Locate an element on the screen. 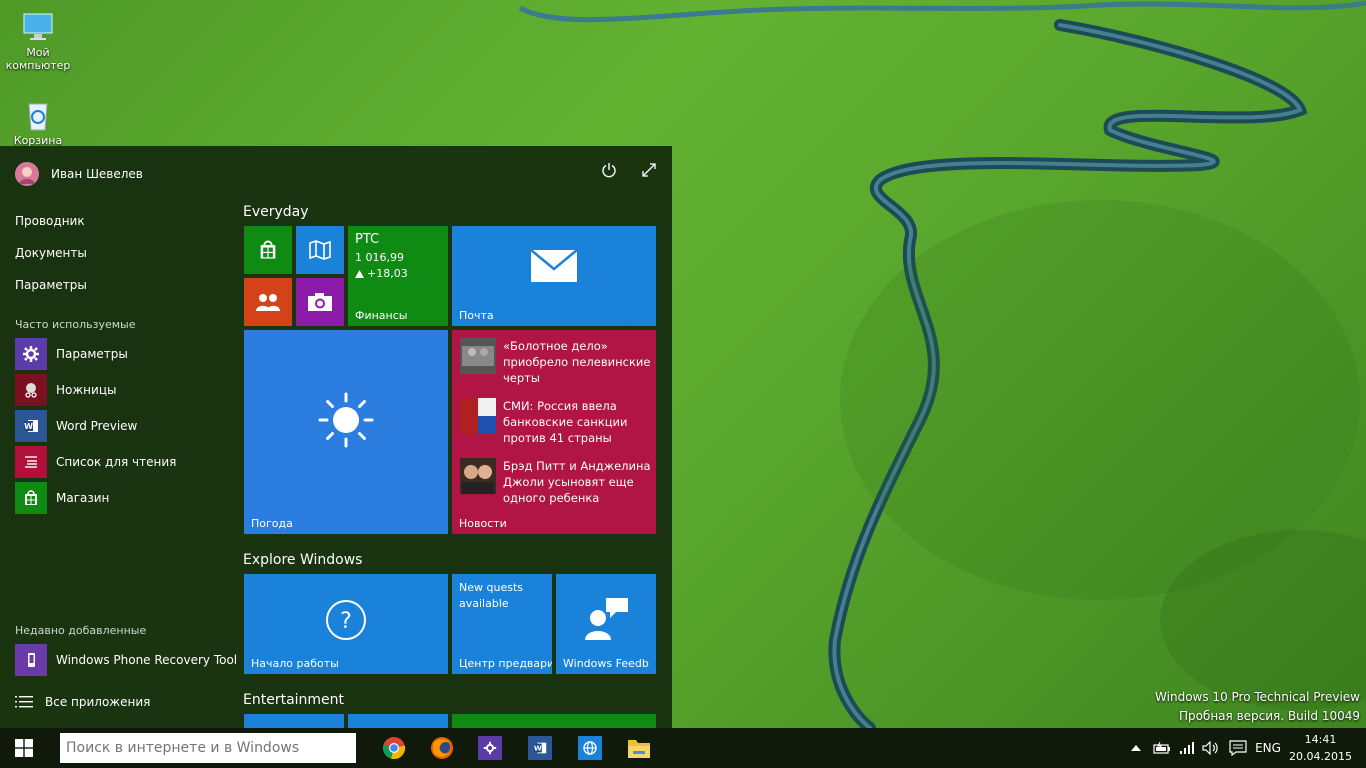 This screenshot has height=768, width=1366. help-icon: ? is located at coordinates (346, 620).